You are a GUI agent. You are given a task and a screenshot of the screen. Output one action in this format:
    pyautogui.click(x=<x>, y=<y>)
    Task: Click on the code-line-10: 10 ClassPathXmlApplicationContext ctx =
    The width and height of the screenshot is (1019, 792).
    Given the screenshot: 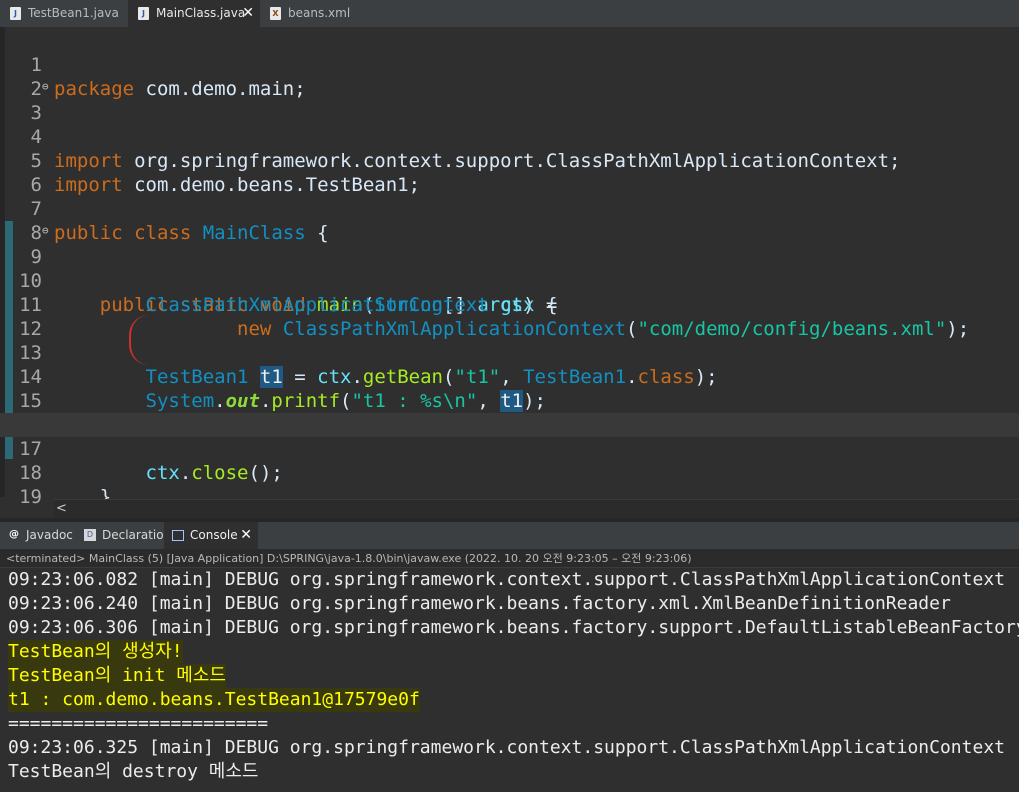 What is the action you would take?
    pyautogui.click(x=509, y=280)
    